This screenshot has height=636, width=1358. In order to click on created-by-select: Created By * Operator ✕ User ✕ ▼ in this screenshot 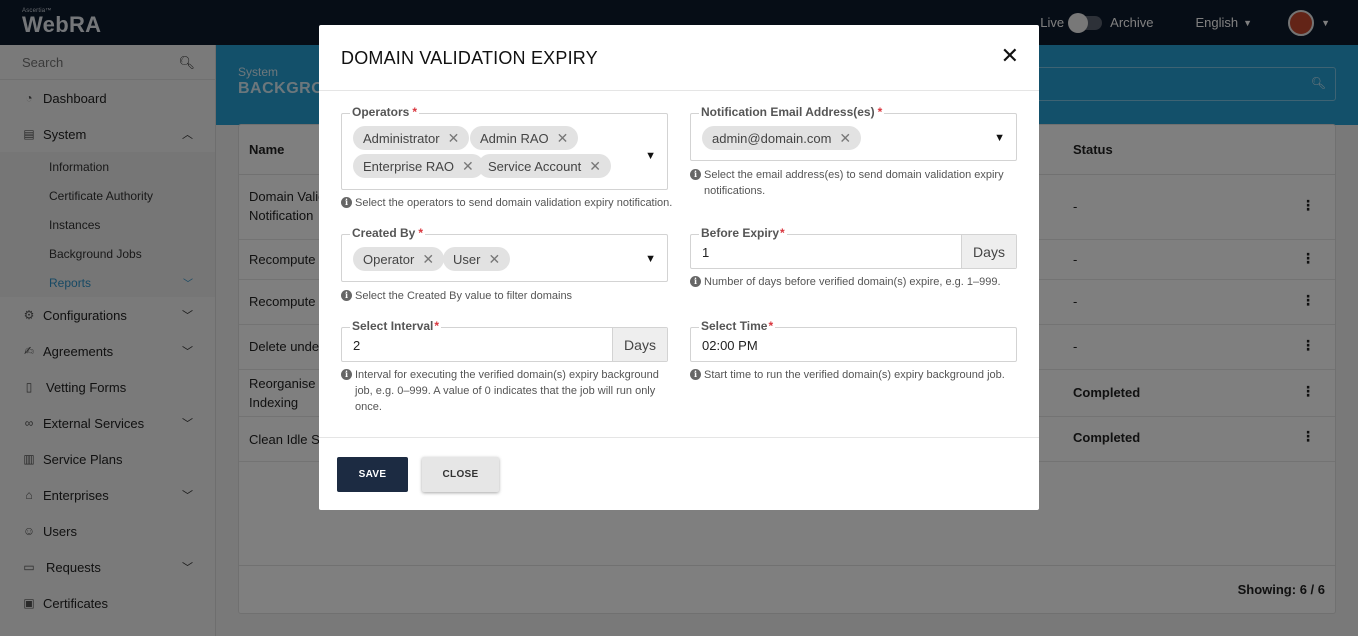, I will do `click(504, 254)`.